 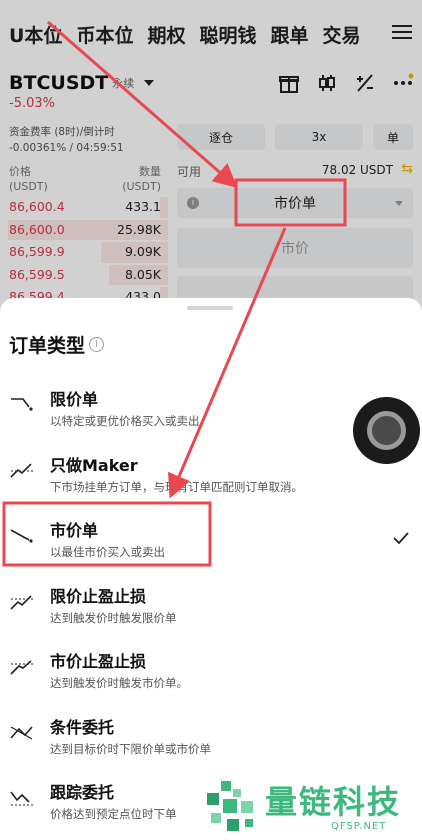 I want to click on maker-only-icon, so click(x=21, y=470).